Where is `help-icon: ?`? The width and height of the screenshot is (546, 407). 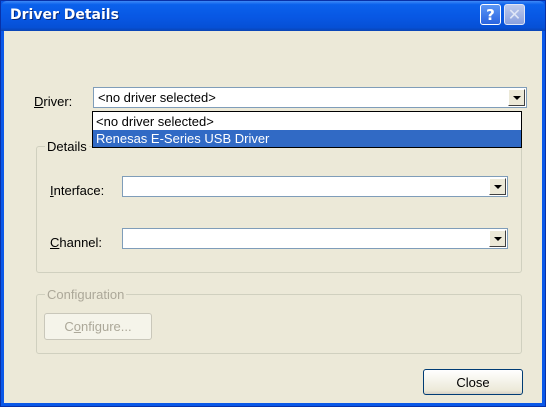
help-icon: ? is located at coordinates (490, 14).